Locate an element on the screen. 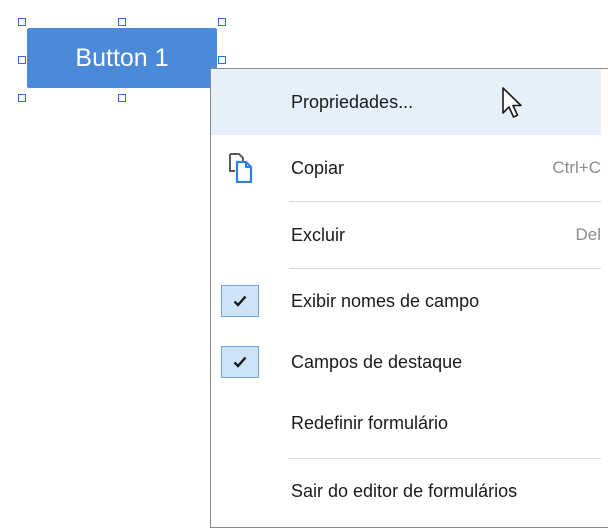 This screenshot has height=528, width=608. menu-item-delete-label: Excluir is located at coordinates (318, 234).